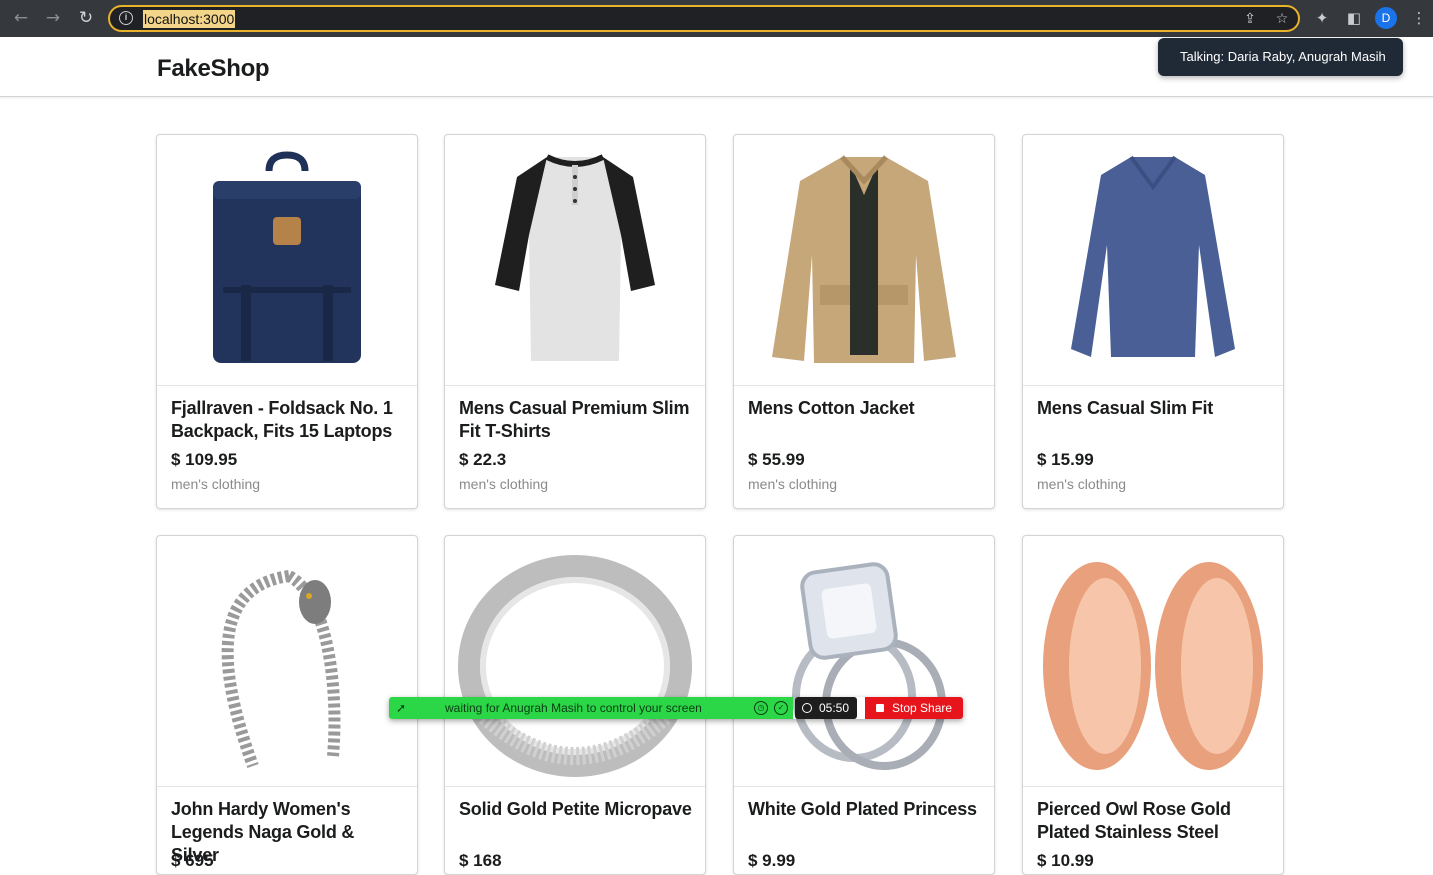 This screenshot has height=875, width=1433. I want to click on extensions-icon: ✦, so click(1322, 18).